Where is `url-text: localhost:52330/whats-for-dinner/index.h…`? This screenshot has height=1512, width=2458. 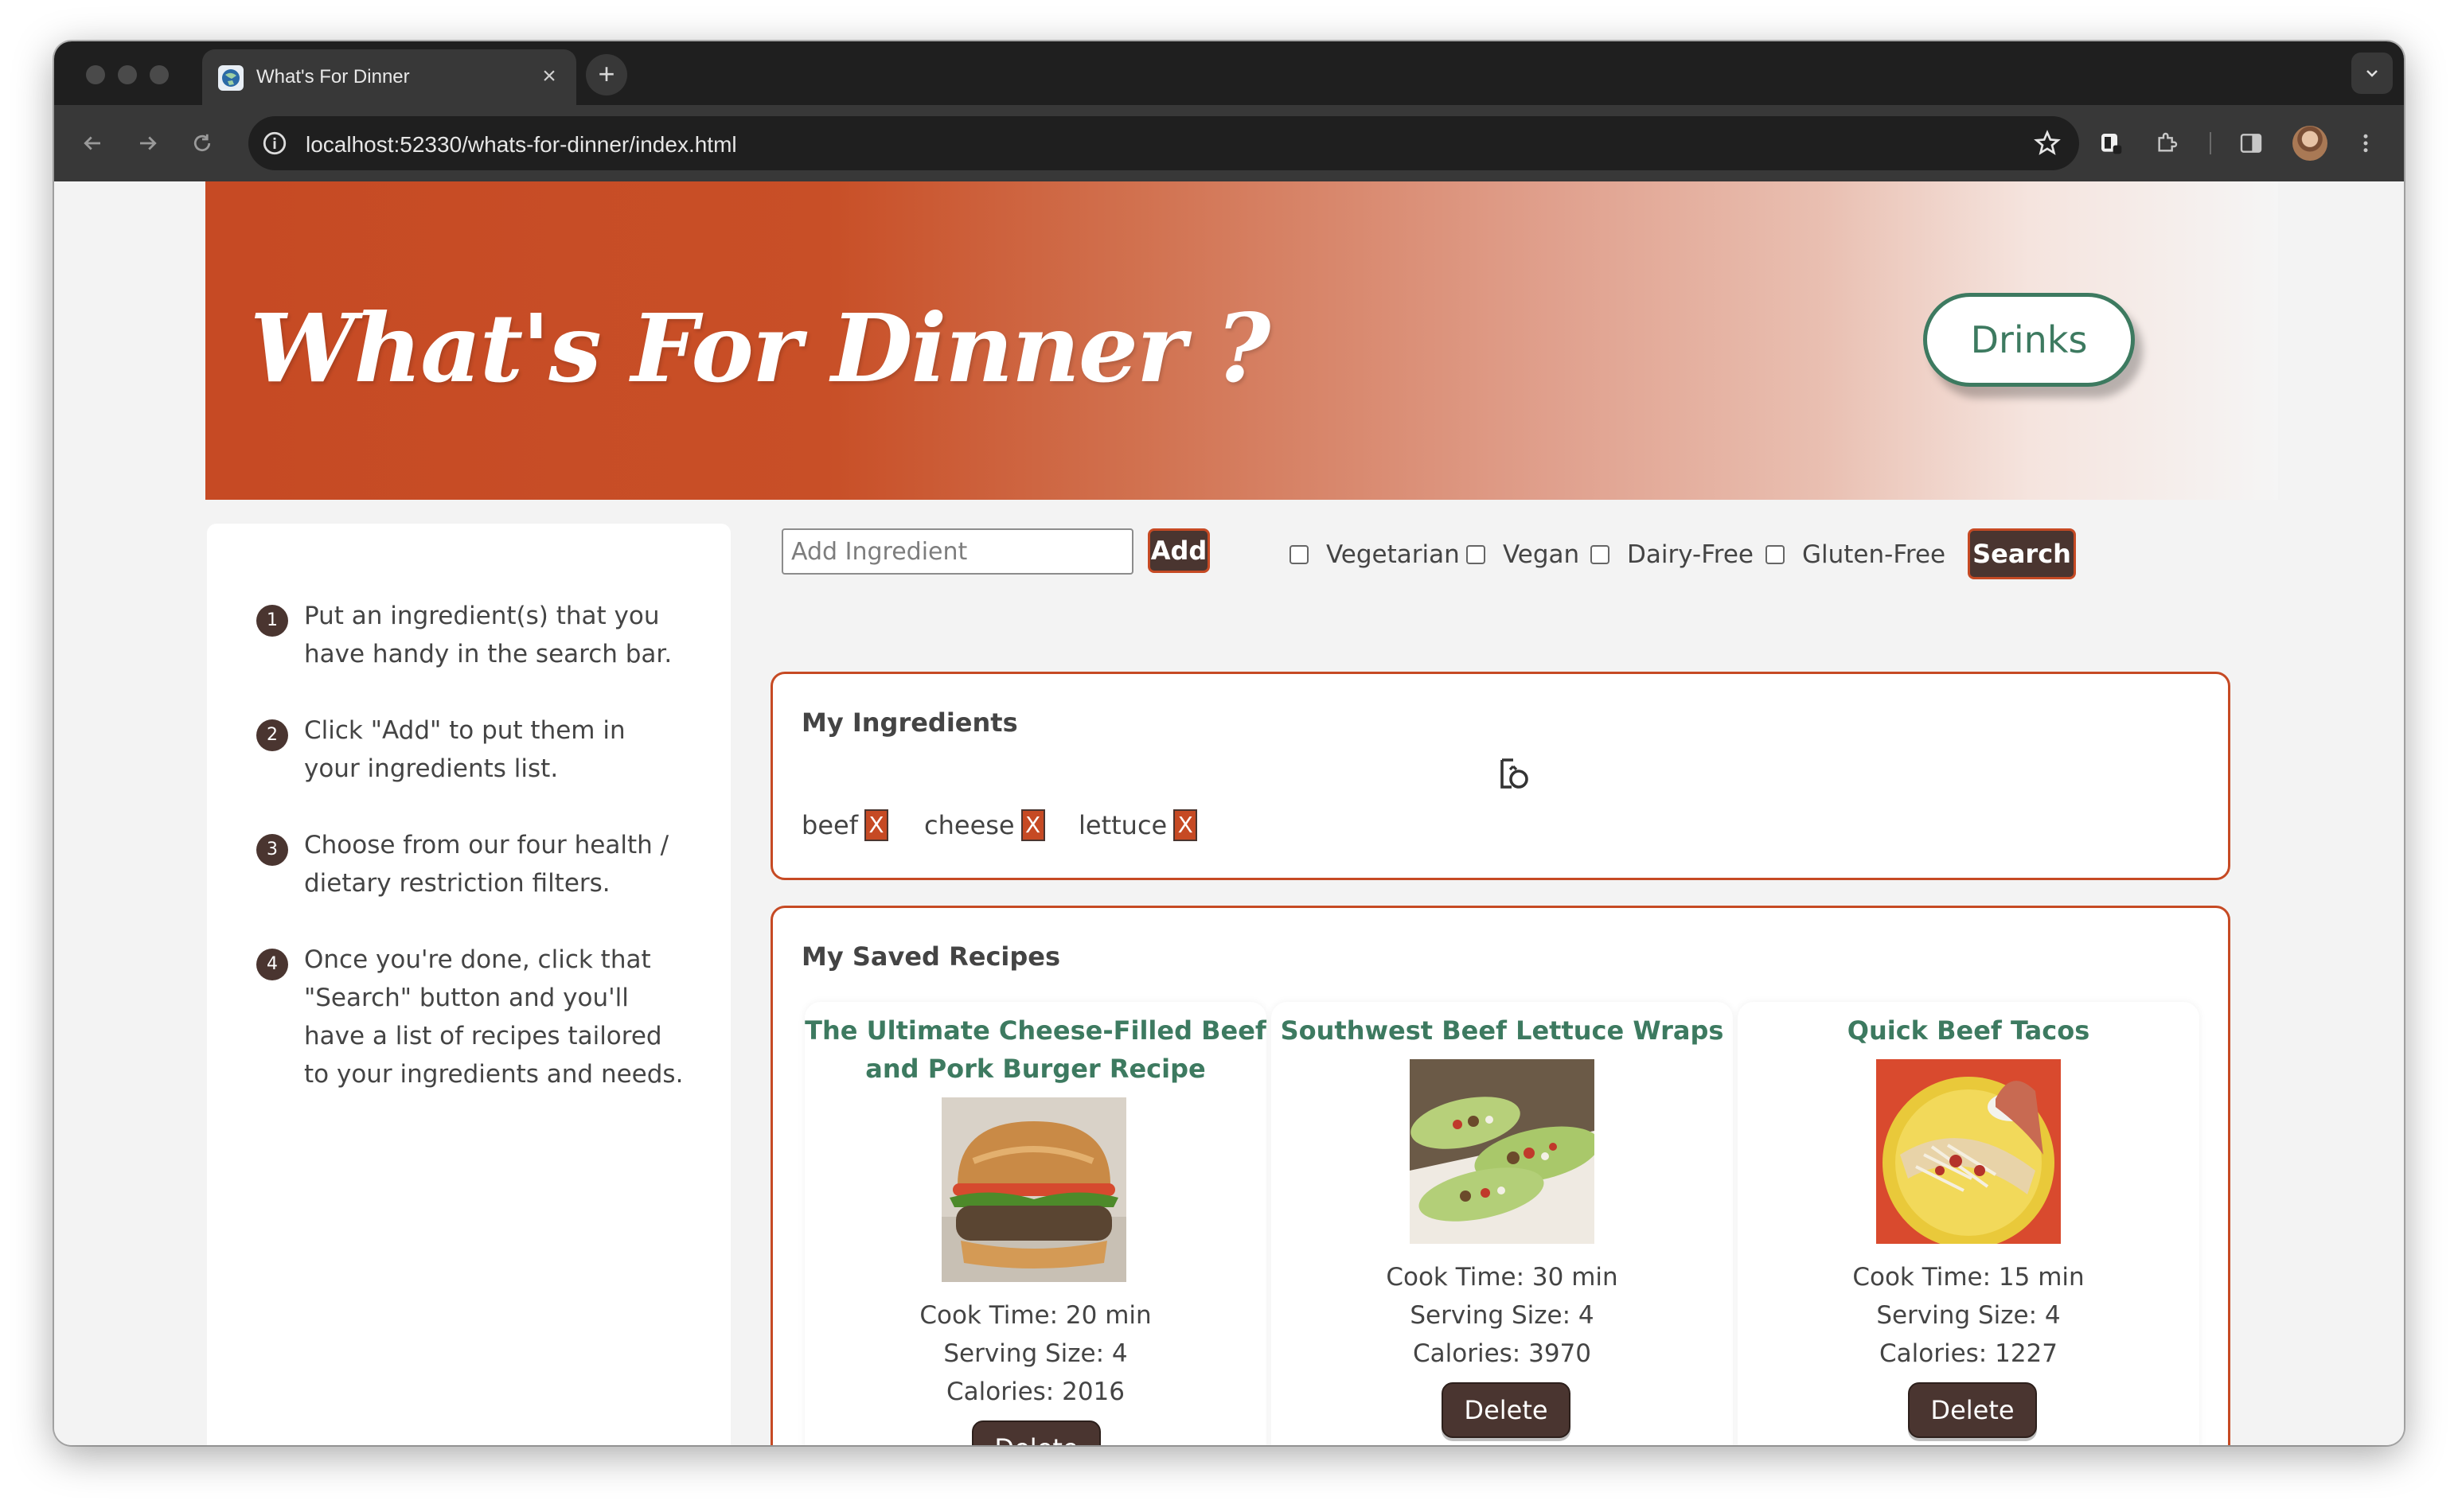 url-text: localhost:52330/whats-for-dinner/index.h… is located at coordinates (521, 144).